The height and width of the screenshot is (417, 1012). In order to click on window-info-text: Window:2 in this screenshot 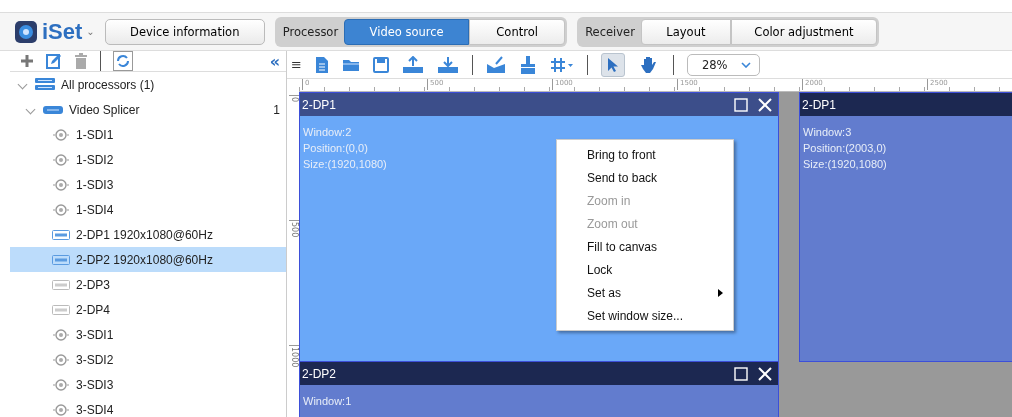, I will do `click(327, 132)`.